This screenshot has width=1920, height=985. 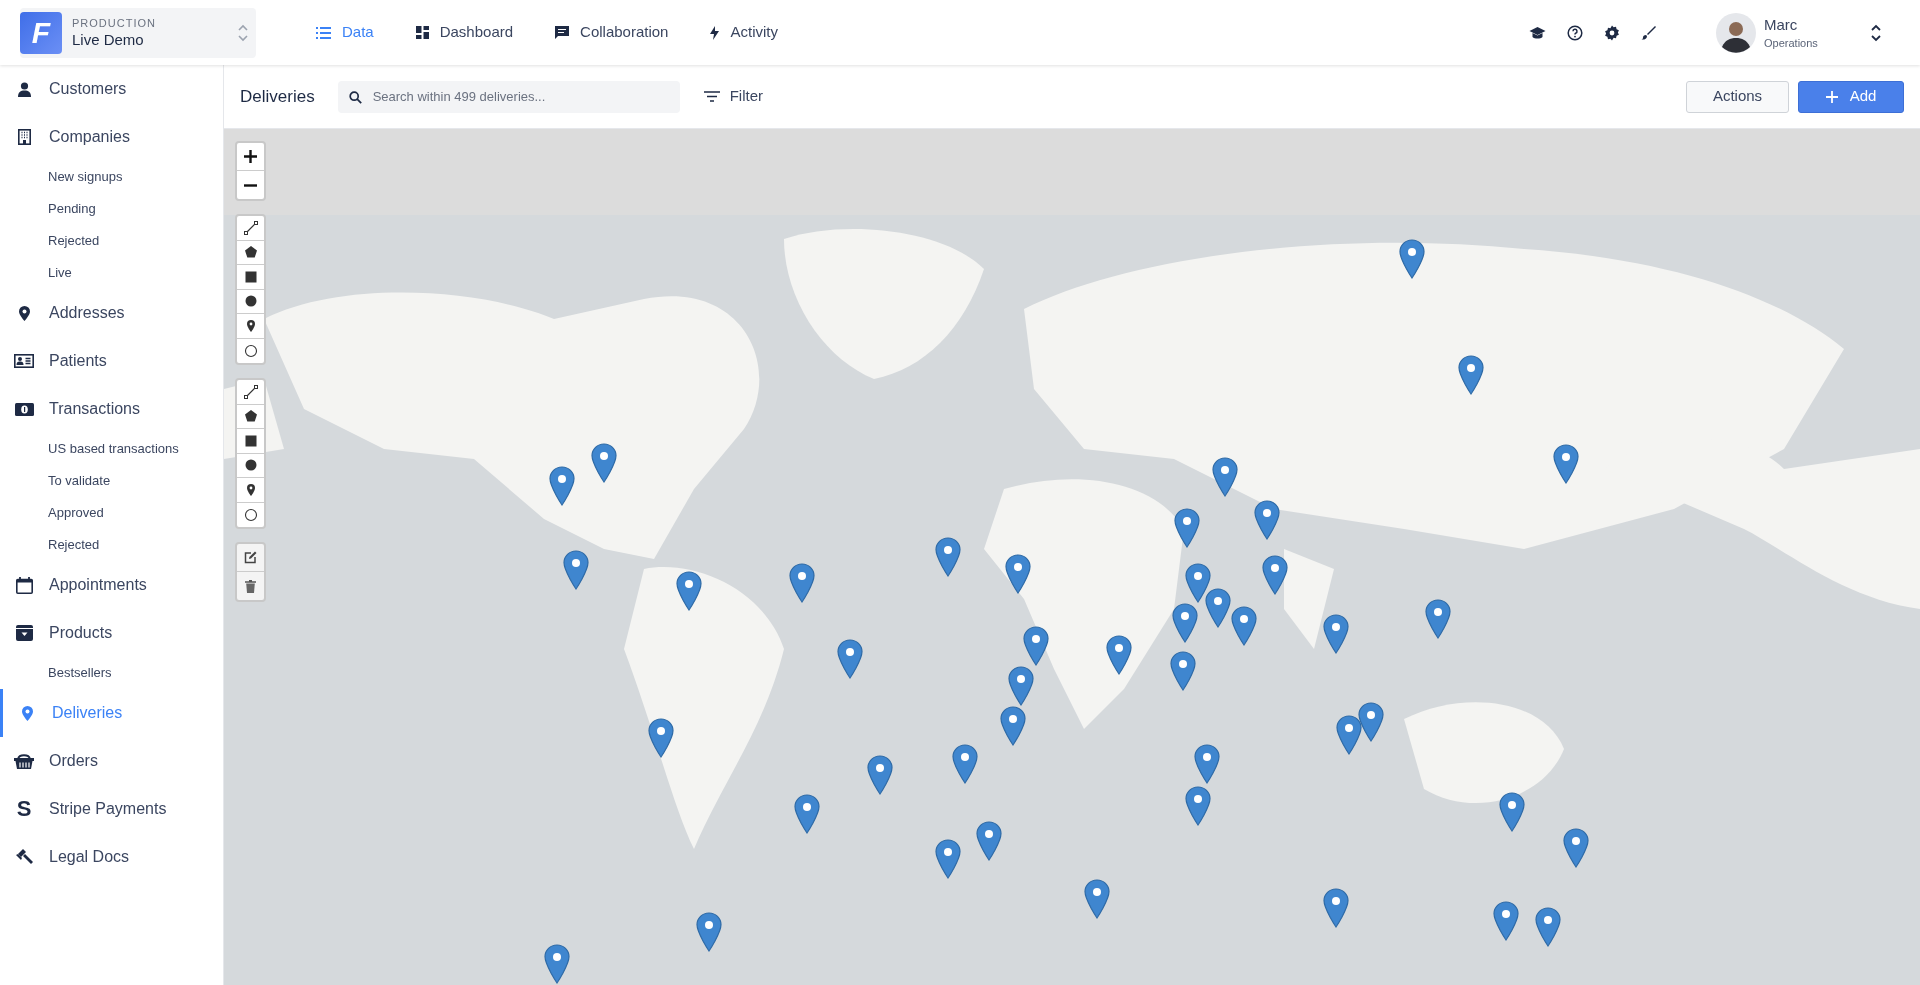 I want to click on sidebar-subitem: Live, so click(x=111, y=273).